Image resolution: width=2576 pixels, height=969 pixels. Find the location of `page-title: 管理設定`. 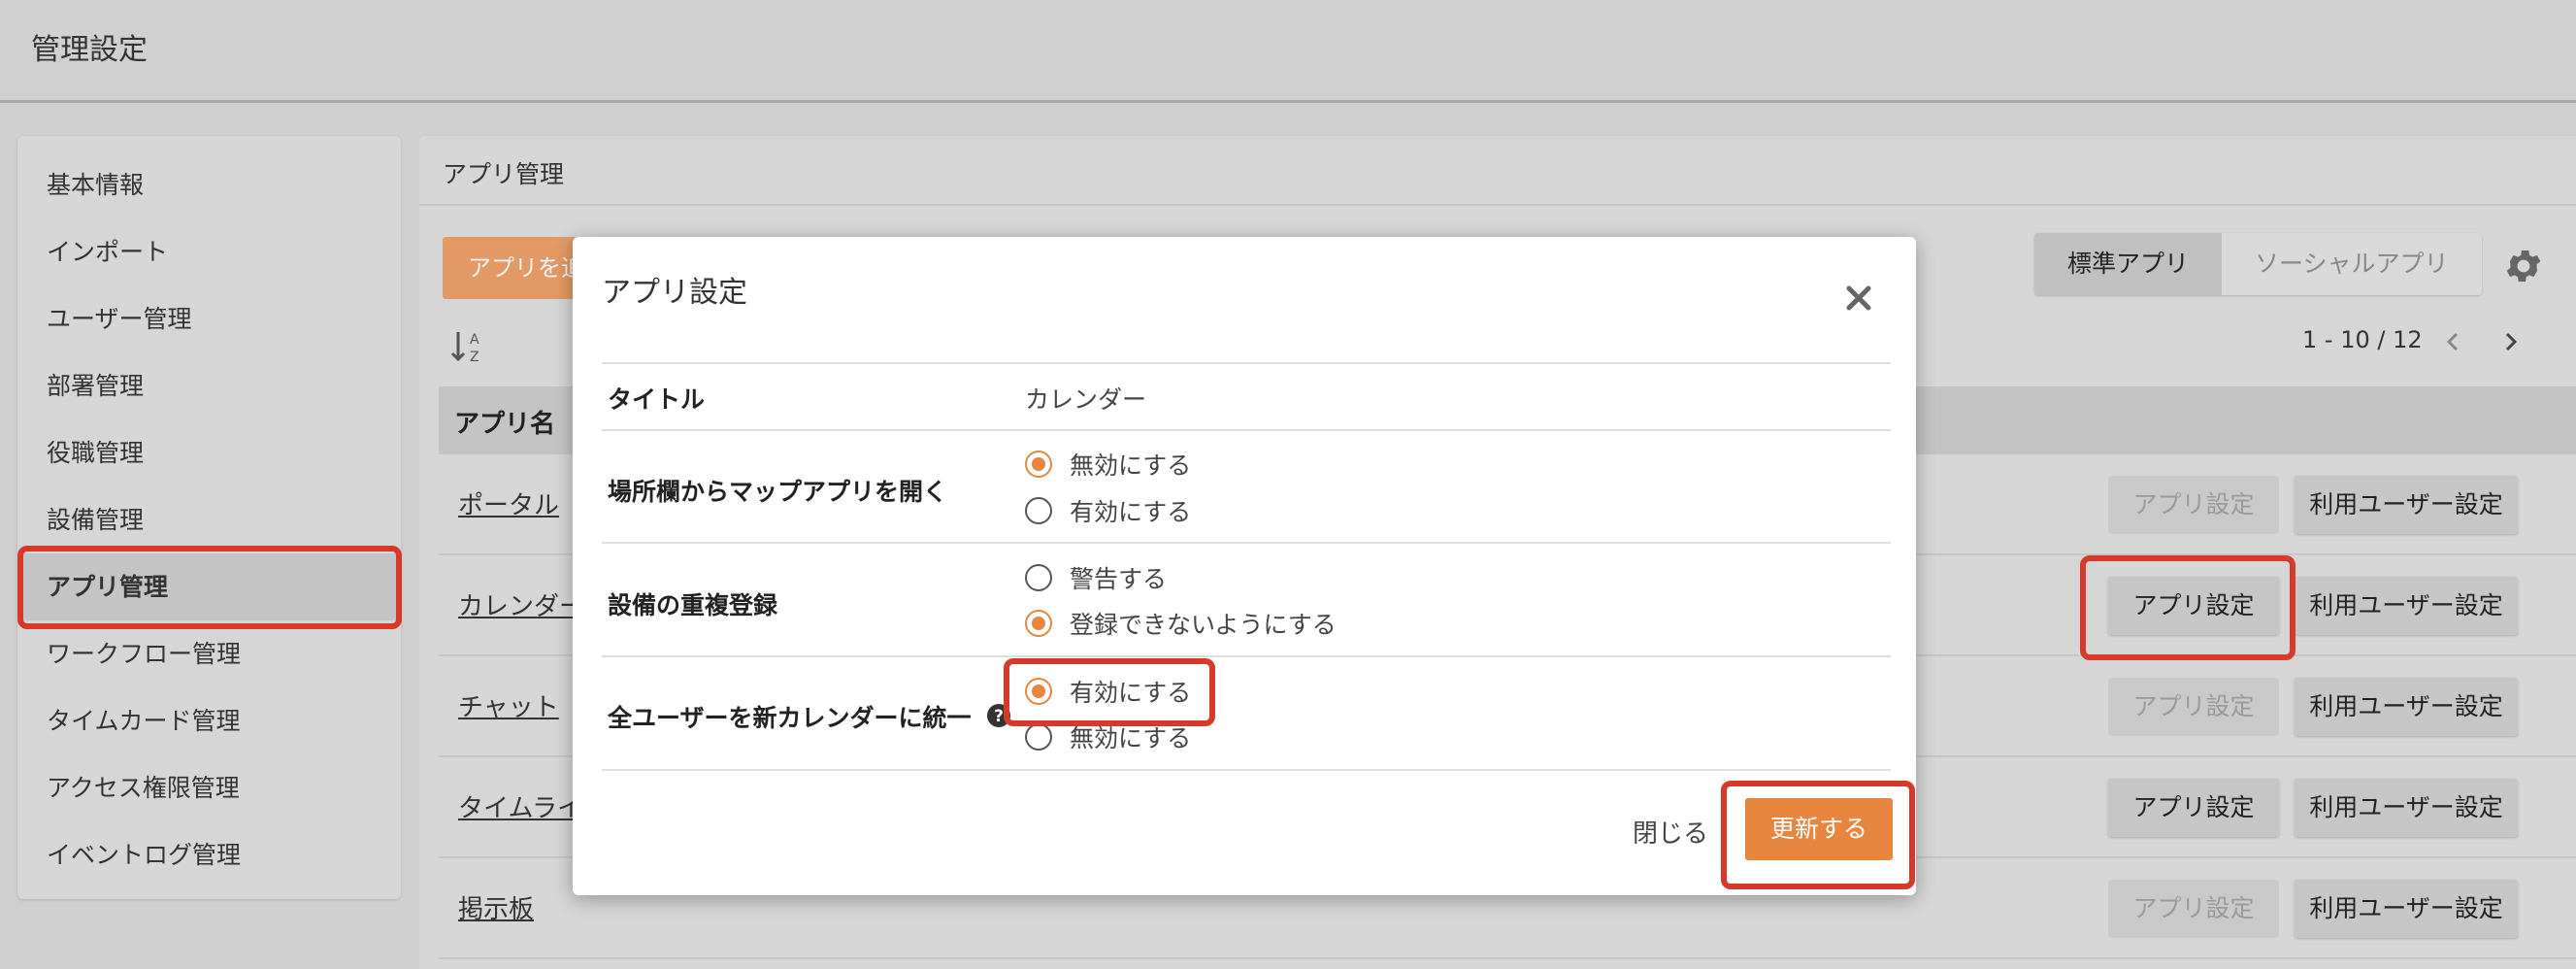

page-title: 管理設定 is located at coordinates (89, 50).